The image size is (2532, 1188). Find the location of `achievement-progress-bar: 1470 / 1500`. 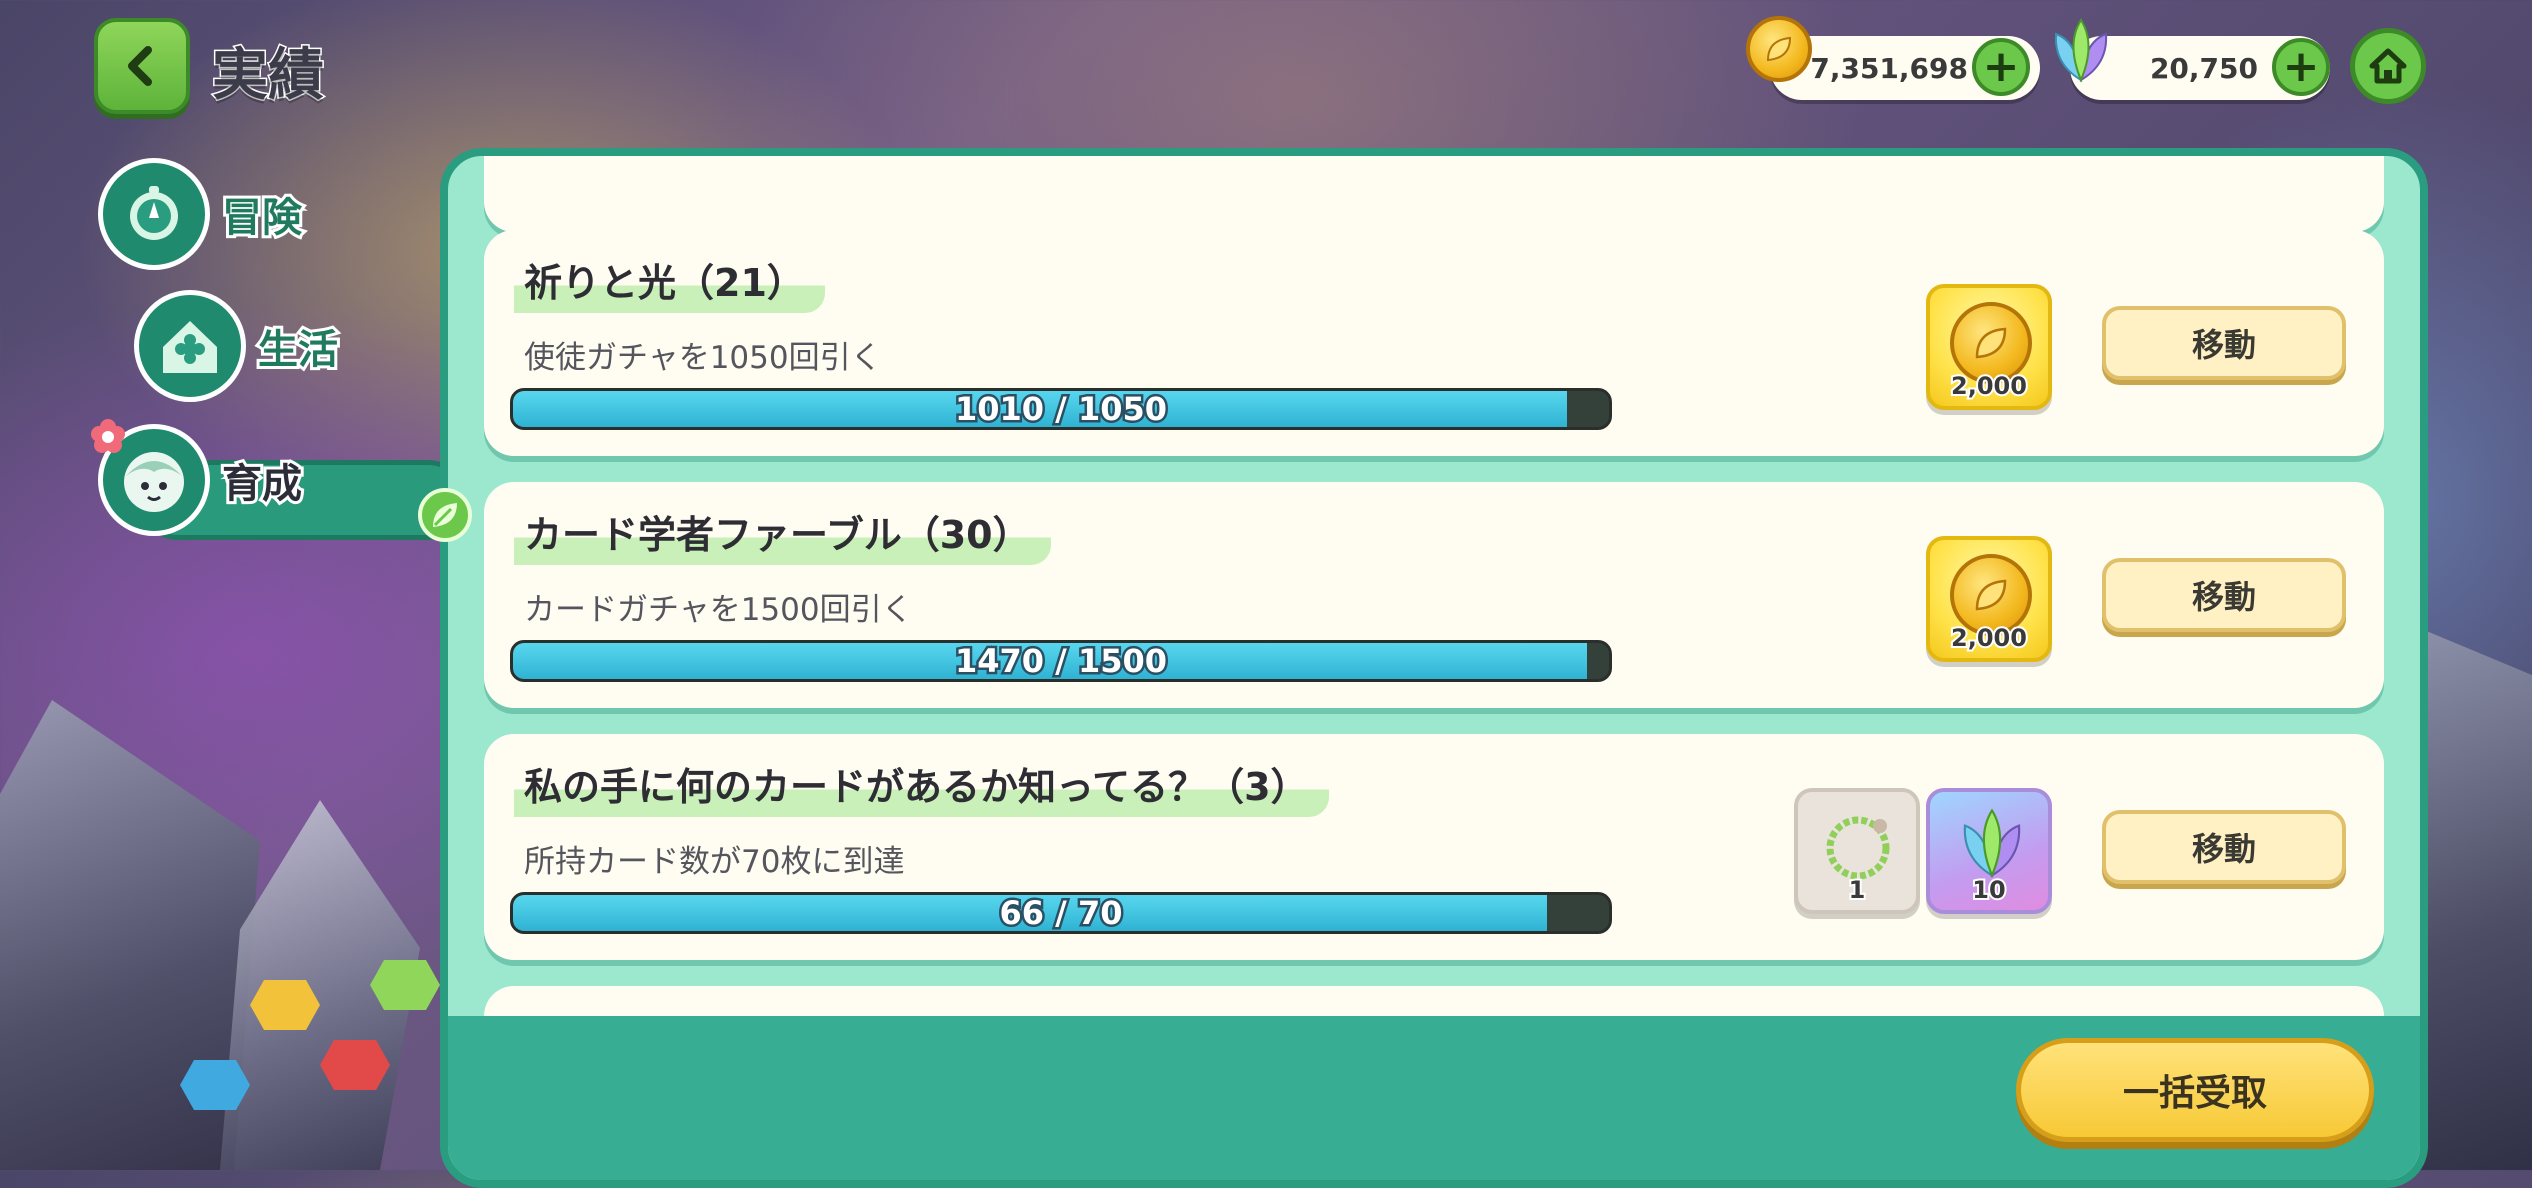

achievement-progress-bar: 1470 / 1500 is located at coordinates (1061, 661).